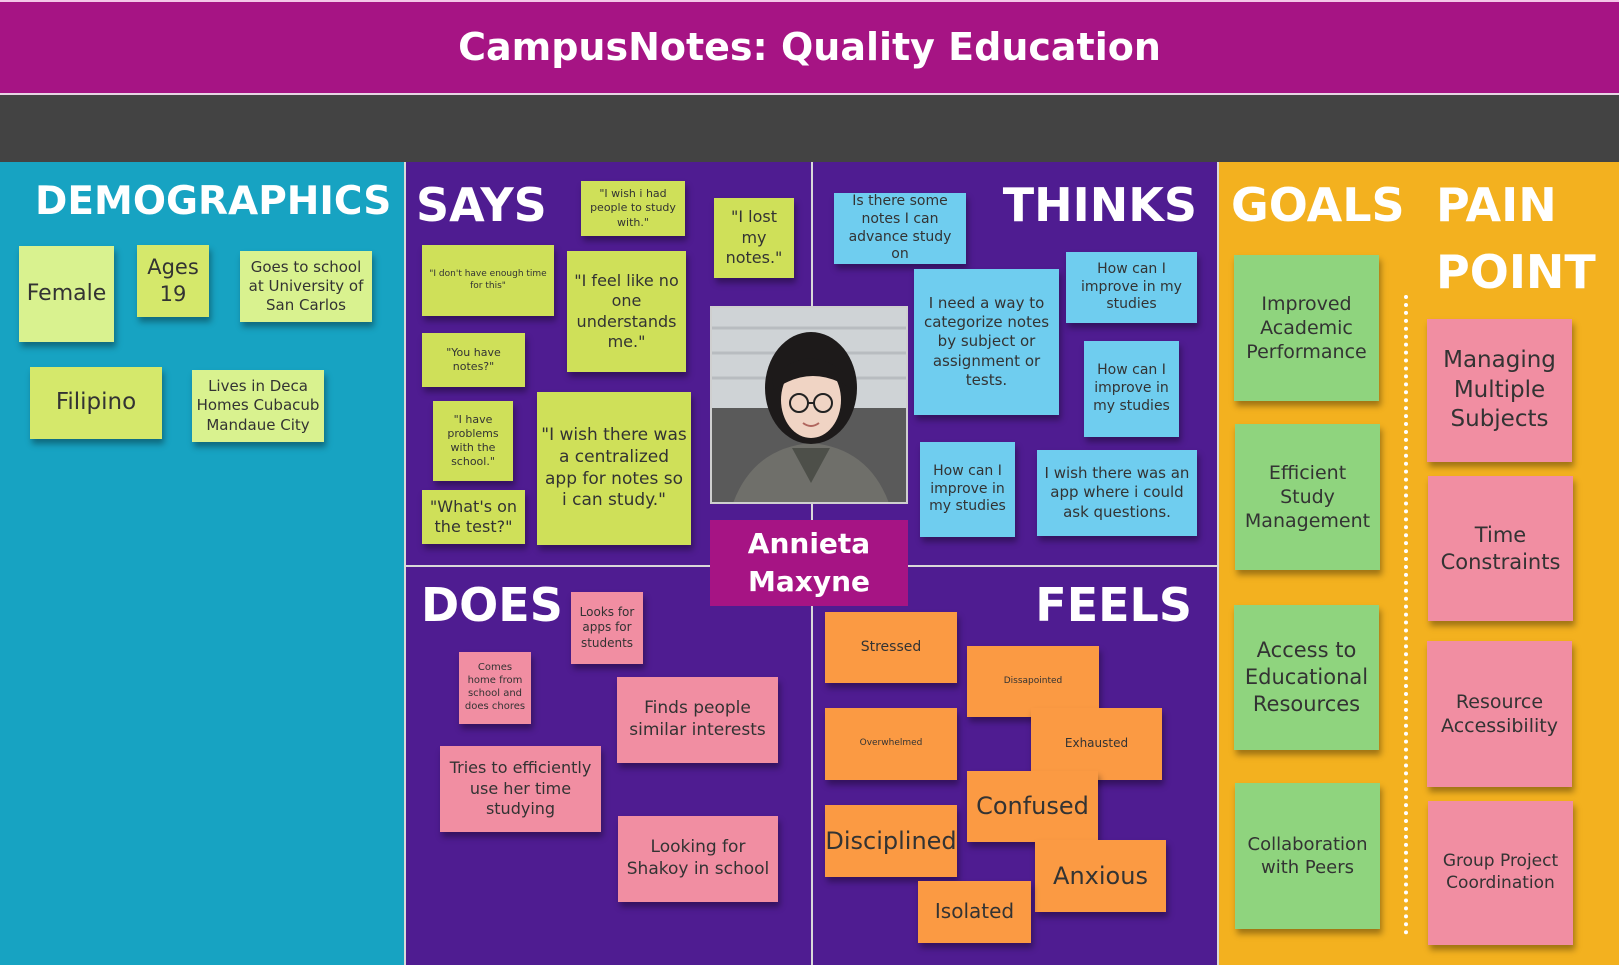 Image resolution: width=1619 pixels, height=965 pixels. What do you see at coordinates (1307, 497) in the screenshot?
I see `sticky-note: Efficient Study Management` at bounding box center [1307, 497].